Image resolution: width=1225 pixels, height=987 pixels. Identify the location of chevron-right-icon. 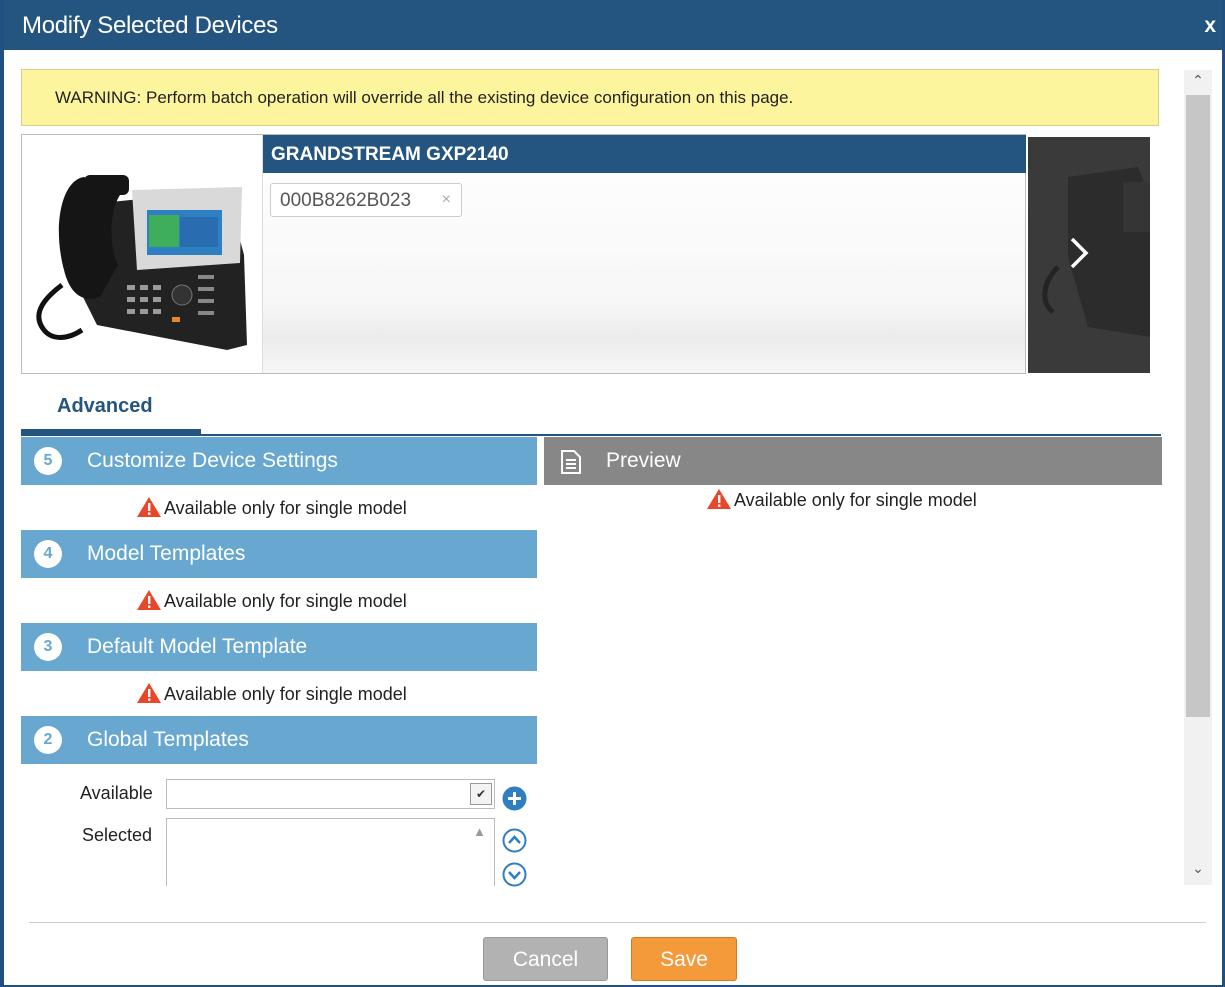
(1080, 253).